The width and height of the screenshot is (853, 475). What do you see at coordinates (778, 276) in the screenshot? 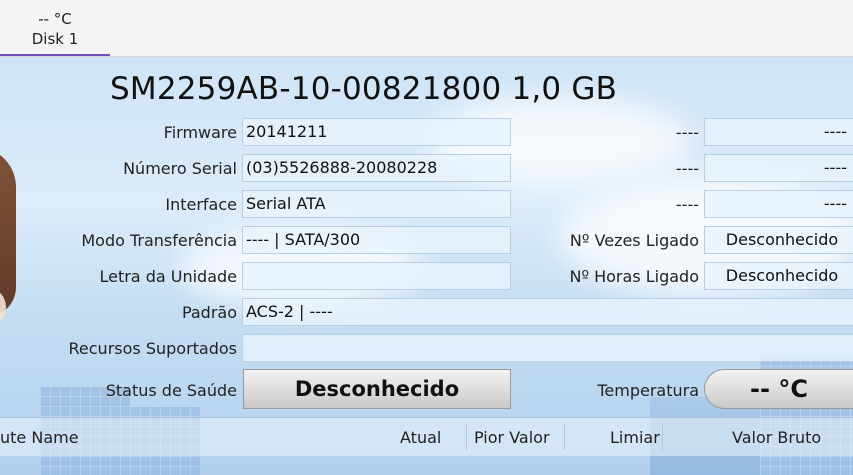
I see `power-on-hours-value: Desconhecido` at bounding box center [778, 276].